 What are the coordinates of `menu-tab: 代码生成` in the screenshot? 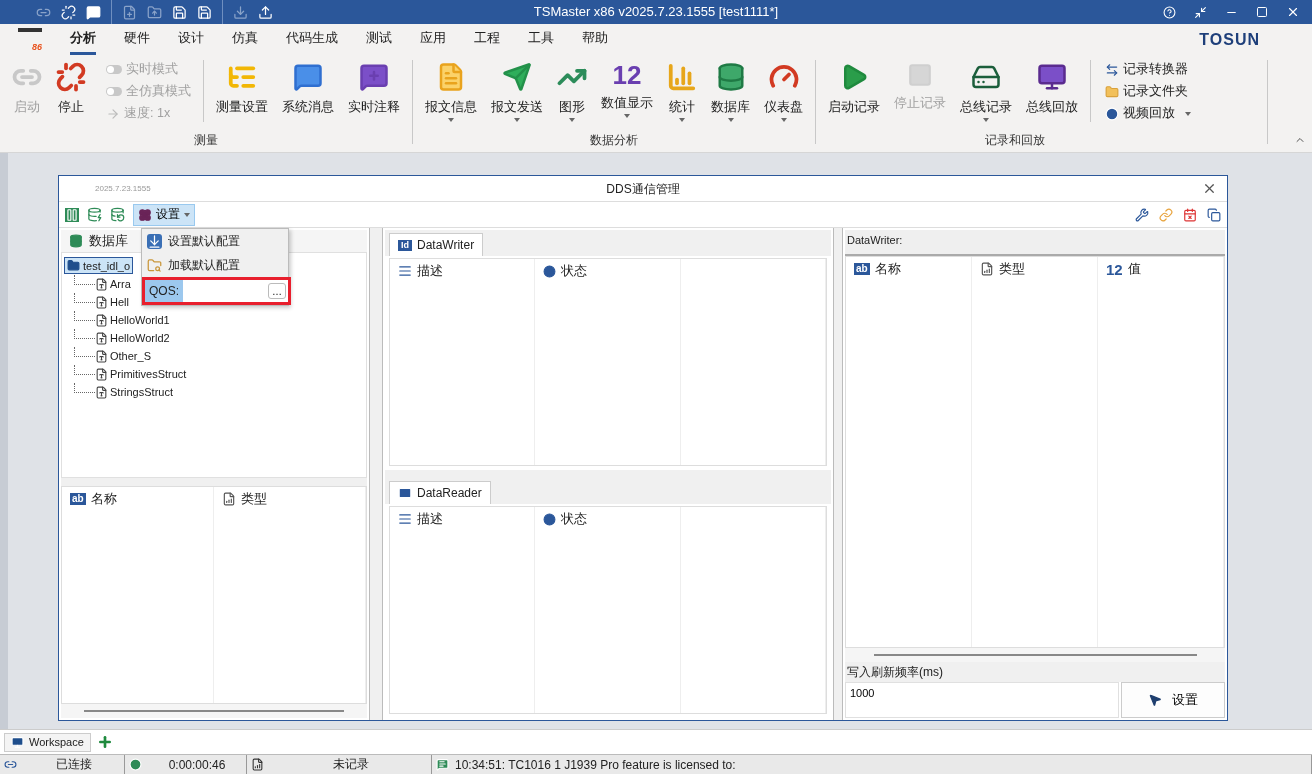 It's located at (312, 40).